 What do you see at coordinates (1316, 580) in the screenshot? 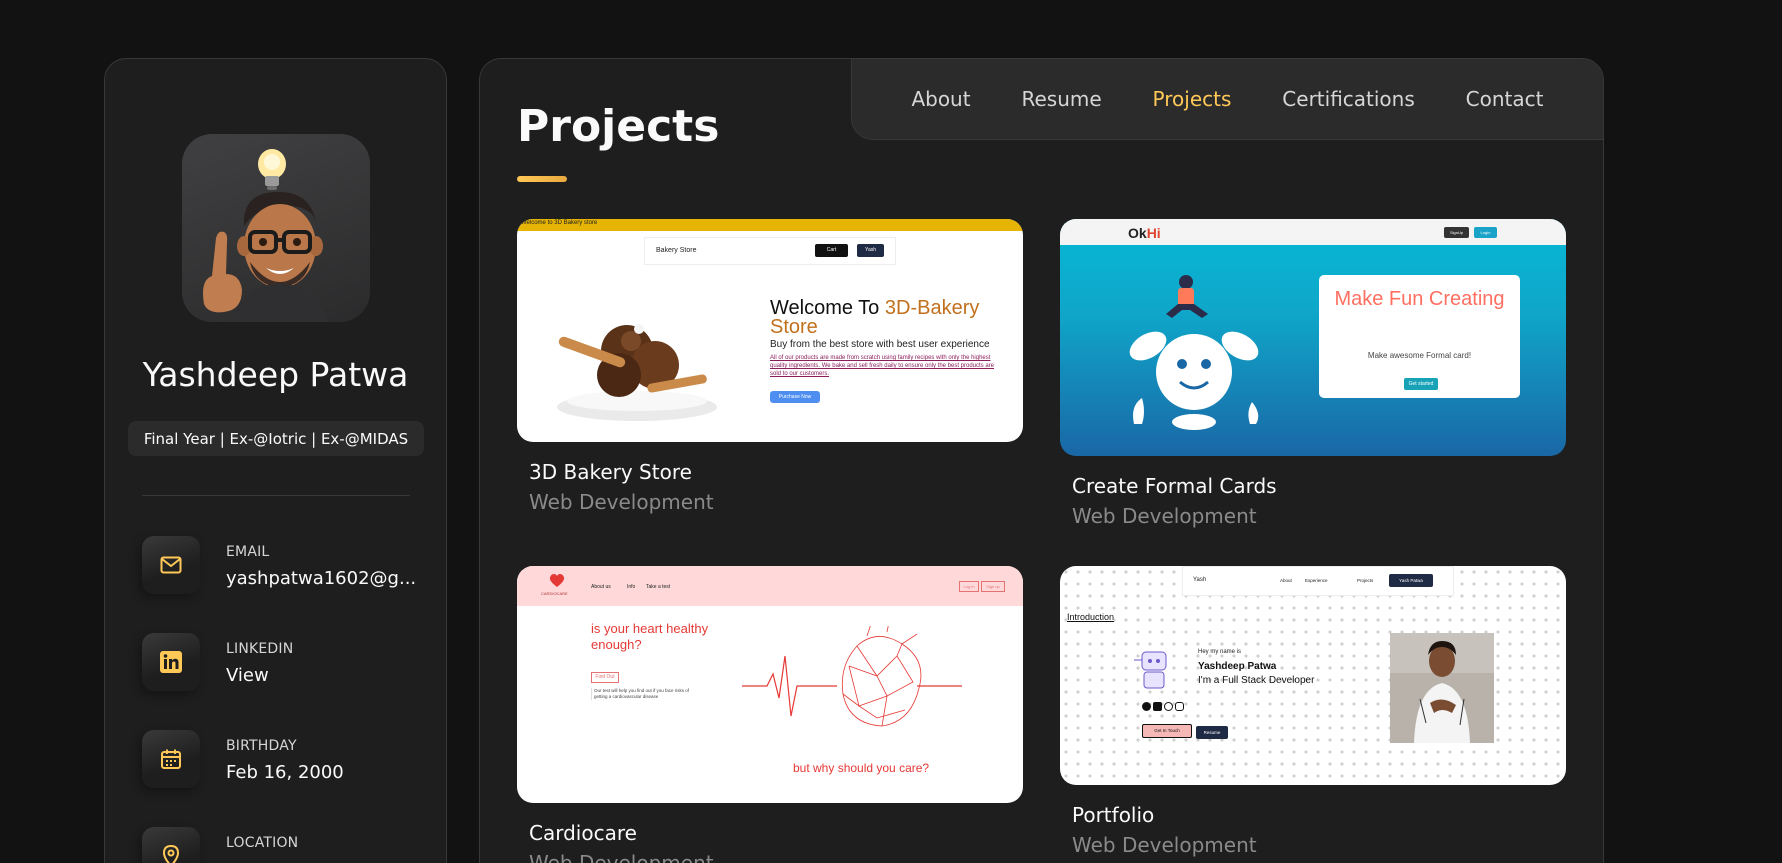
I see `preview-nav-link: Experience` at bounding box center [1316, 580].